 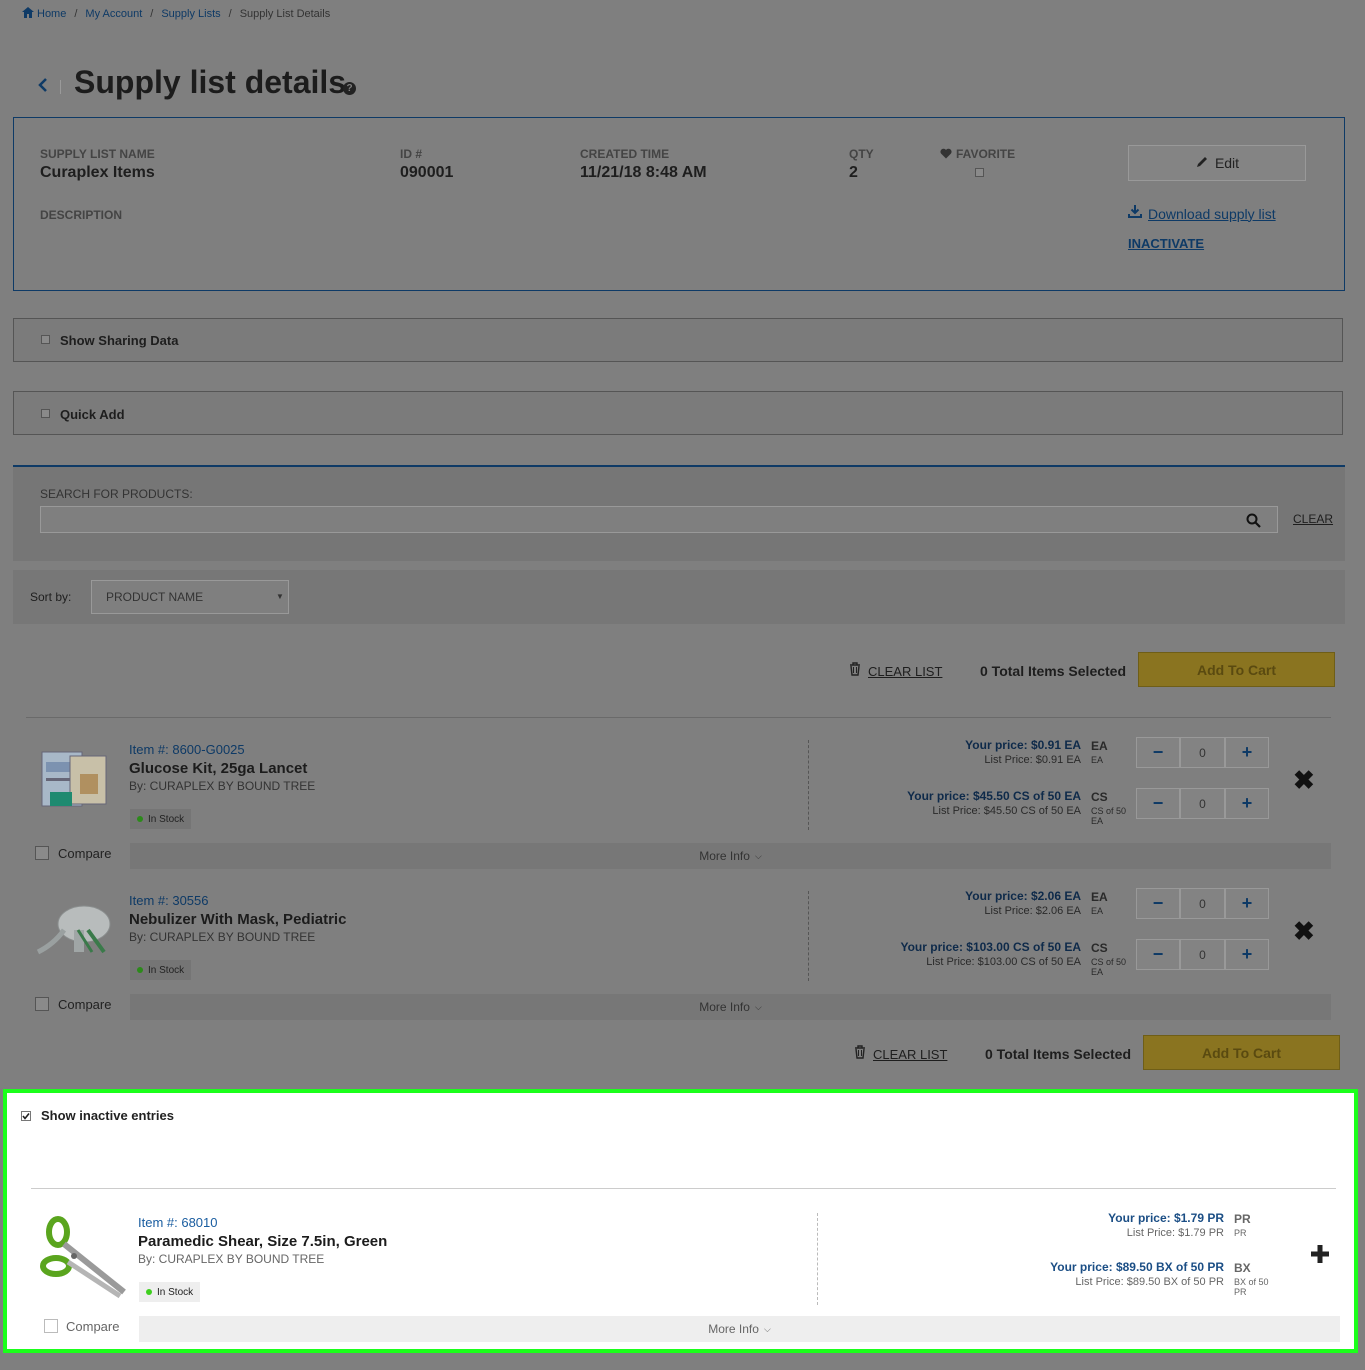 What do you see at coordinates (767, 1328) in the screenshot?
I see `chevron-down-icon: ⌵` at bounding box center [767, 1328].